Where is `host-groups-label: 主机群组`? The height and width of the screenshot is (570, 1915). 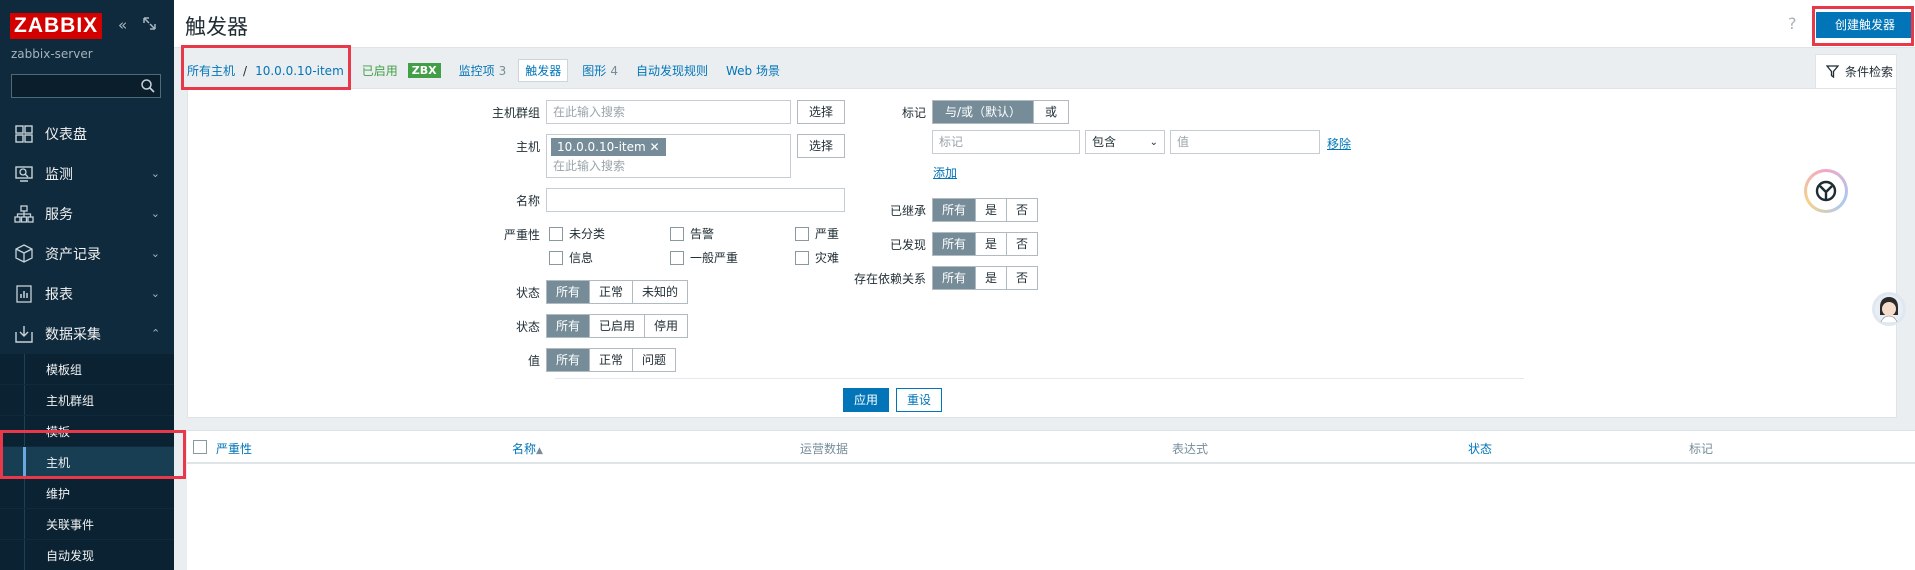 host-groups-label: 主机群组 is located at coordinates (515, 113).